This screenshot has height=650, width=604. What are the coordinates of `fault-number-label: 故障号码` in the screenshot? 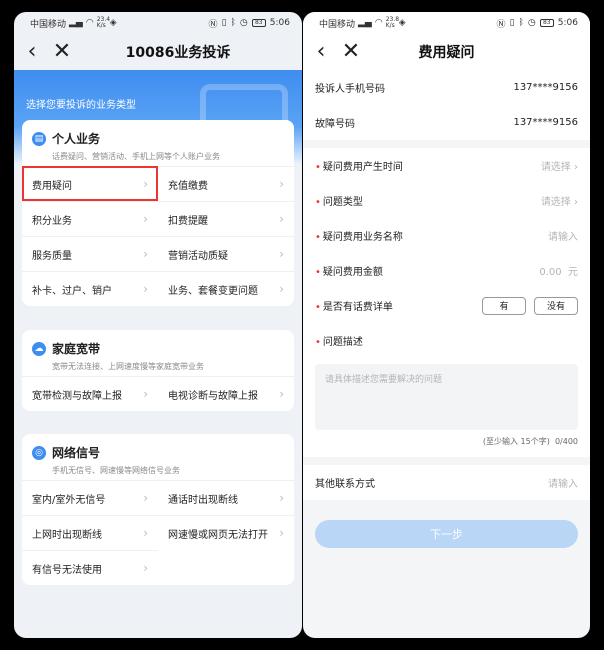 It's located at (335, 124).